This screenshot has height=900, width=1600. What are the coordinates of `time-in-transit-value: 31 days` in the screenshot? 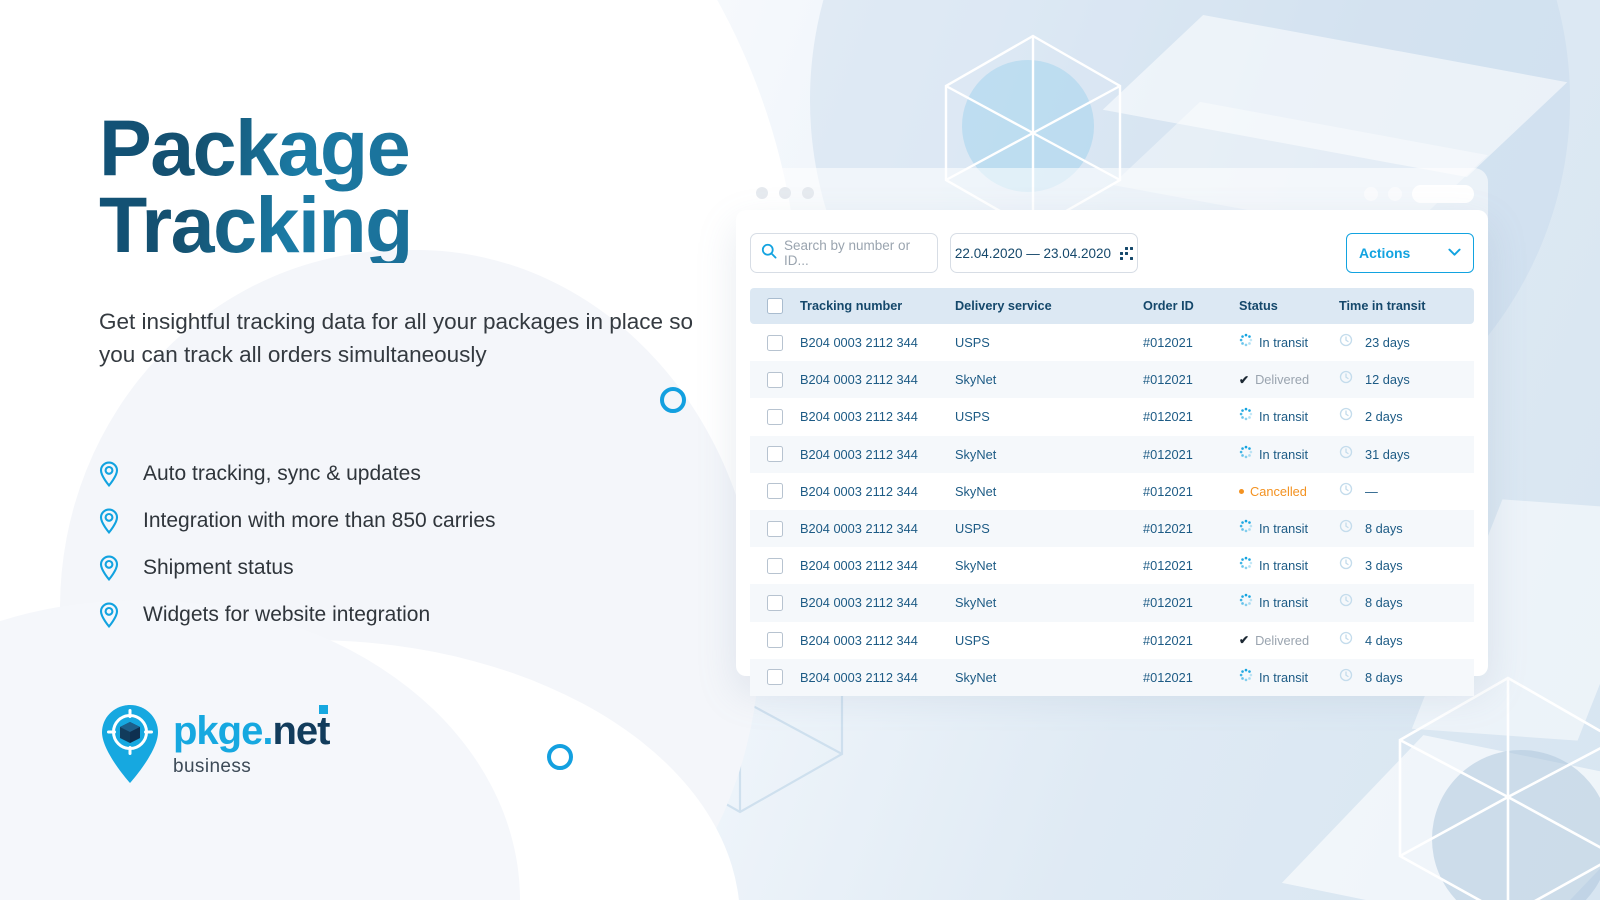 It's located at (1387, 454).